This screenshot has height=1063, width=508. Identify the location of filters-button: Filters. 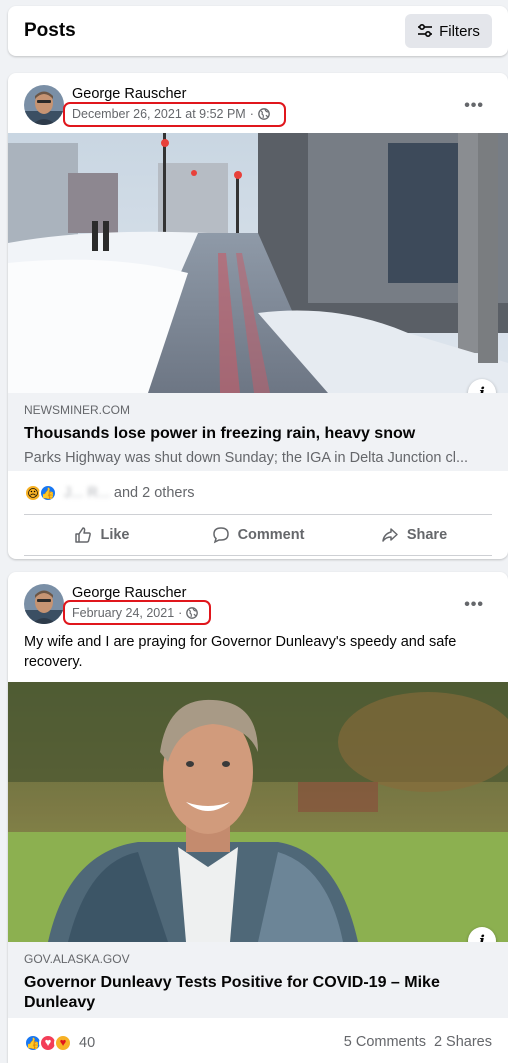
(448, 31).